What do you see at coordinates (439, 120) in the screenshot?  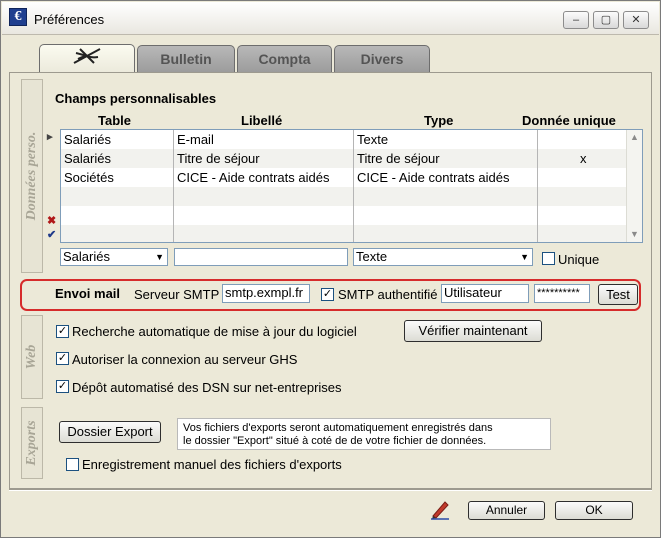 I see `column-header-type: Type` at bounding box center [439, 120].